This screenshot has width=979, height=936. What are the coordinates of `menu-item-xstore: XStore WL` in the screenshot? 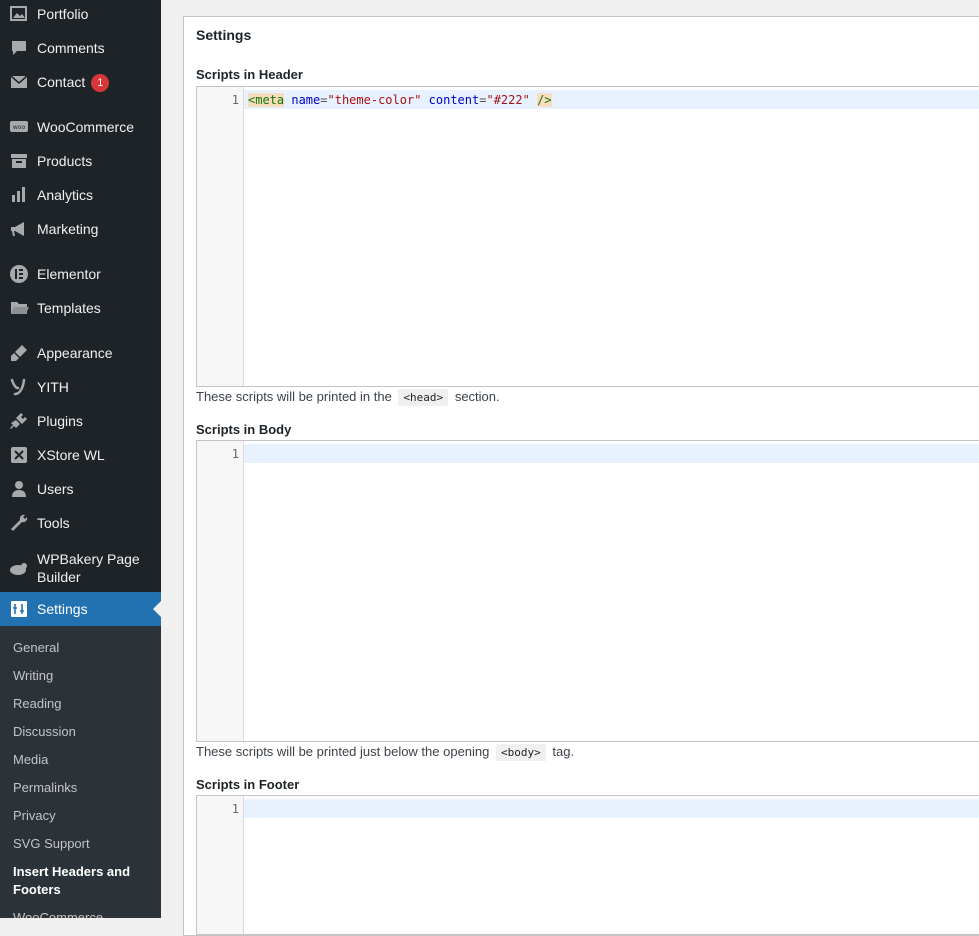 It's located at (80, 455).